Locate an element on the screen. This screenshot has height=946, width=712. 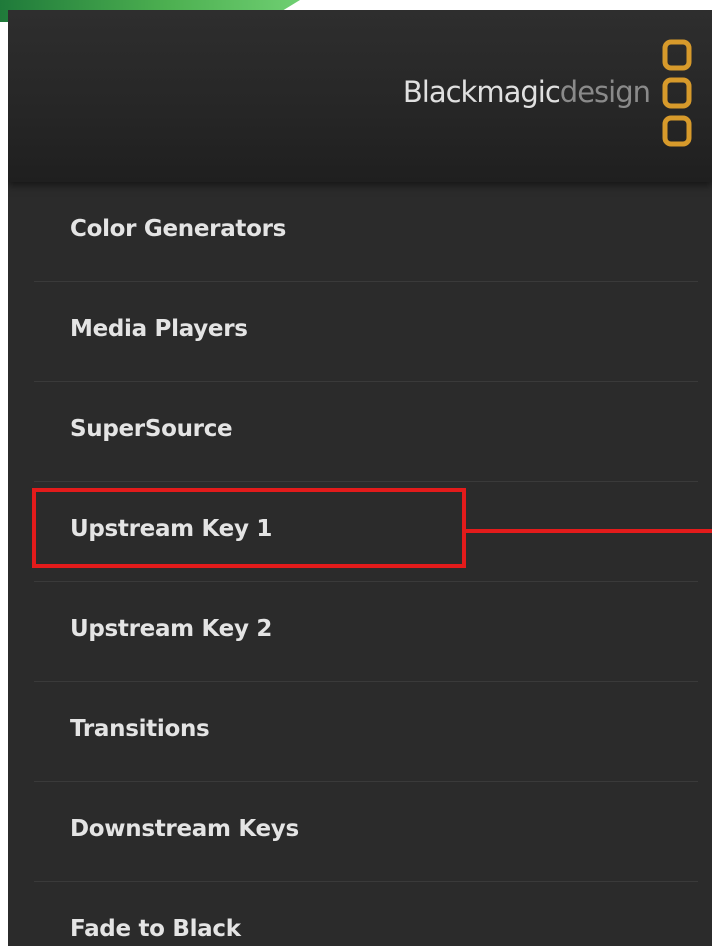
menu-item-supersource: SuperSource is located at coordinates (366, 432).